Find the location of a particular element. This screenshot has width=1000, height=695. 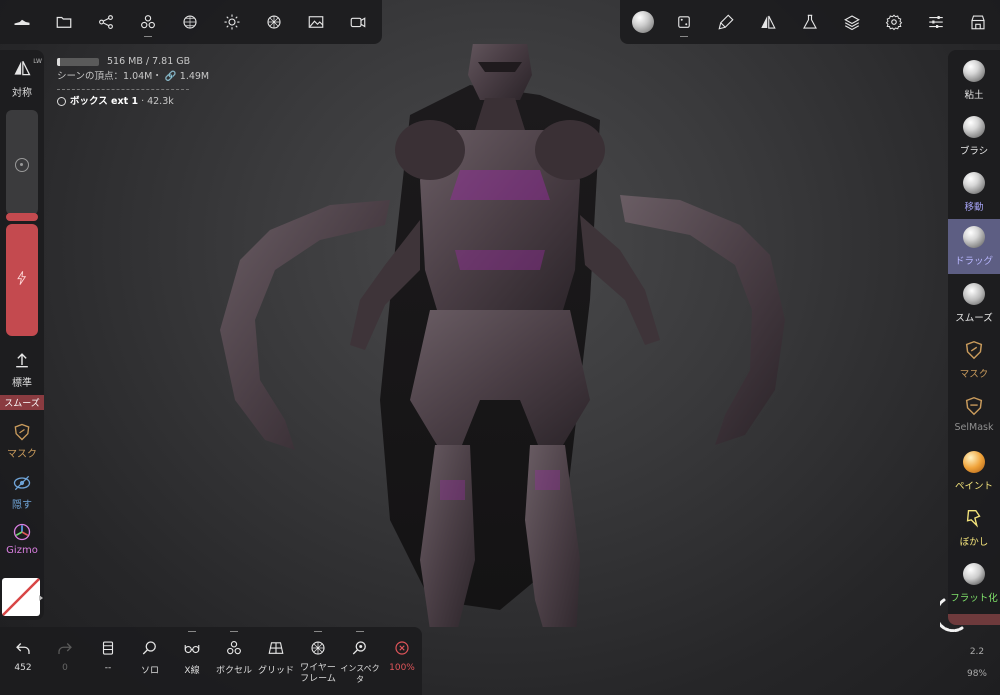

radius-slider is located at coordinates (22, 165).